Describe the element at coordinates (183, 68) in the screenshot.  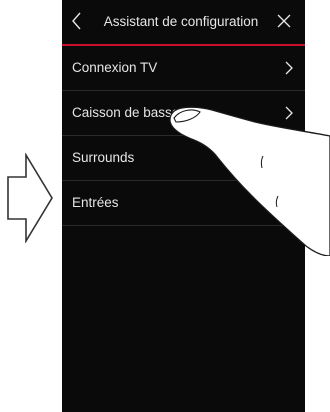
I see `menu-item-connexion-tv: Connexion TV` at that location.